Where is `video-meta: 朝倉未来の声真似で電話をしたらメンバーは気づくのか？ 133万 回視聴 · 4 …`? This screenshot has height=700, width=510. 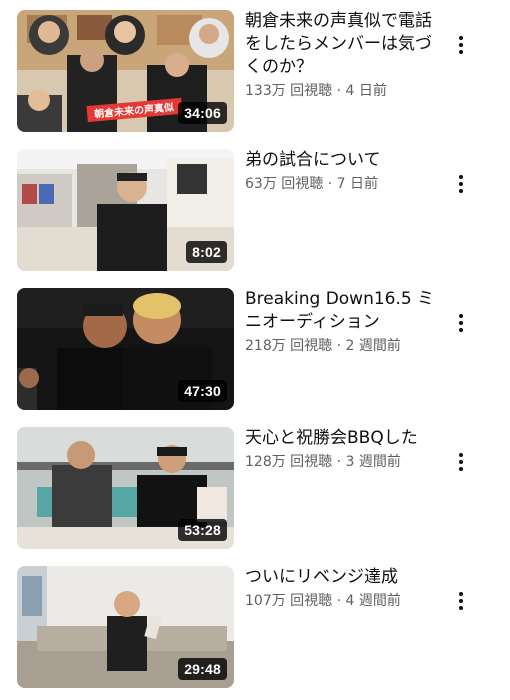 video-meta: 朝倉未来の声真似で電話をしたらメンバーは気づくのか？ 133万 回視聴 · 4 … is located at coordinates (345, 55).